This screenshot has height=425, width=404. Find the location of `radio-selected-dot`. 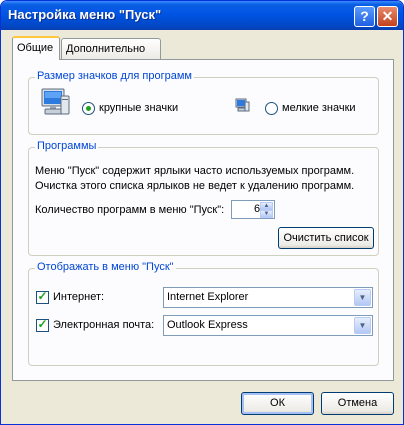

radio-selected-dot is located at coordinates (88, 108).